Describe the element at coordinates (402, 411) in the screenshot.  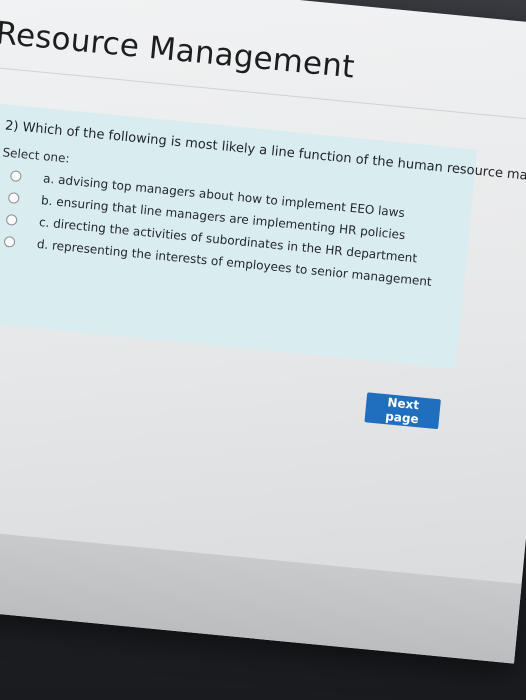
I see `next-page-button: Next page` at that location.